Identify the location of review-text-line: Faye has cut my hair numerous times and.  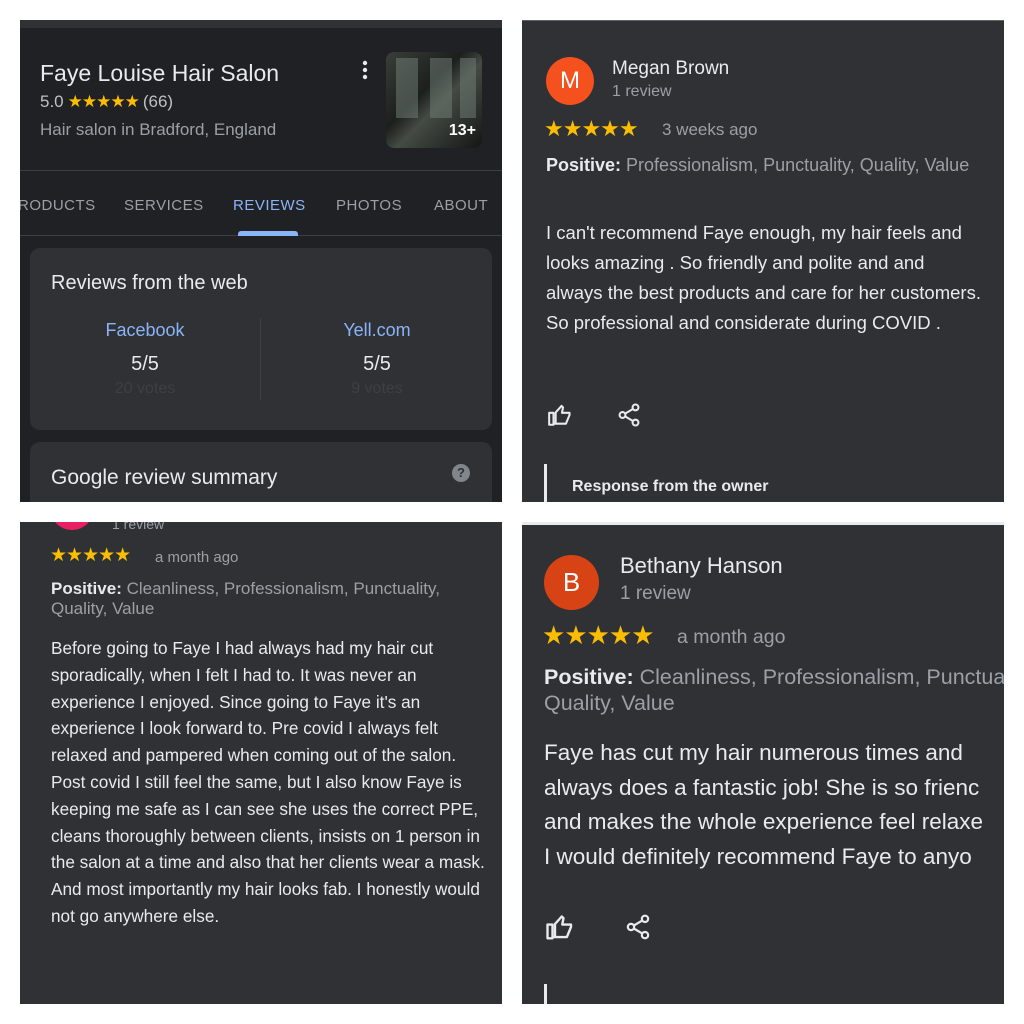
(753, 752).